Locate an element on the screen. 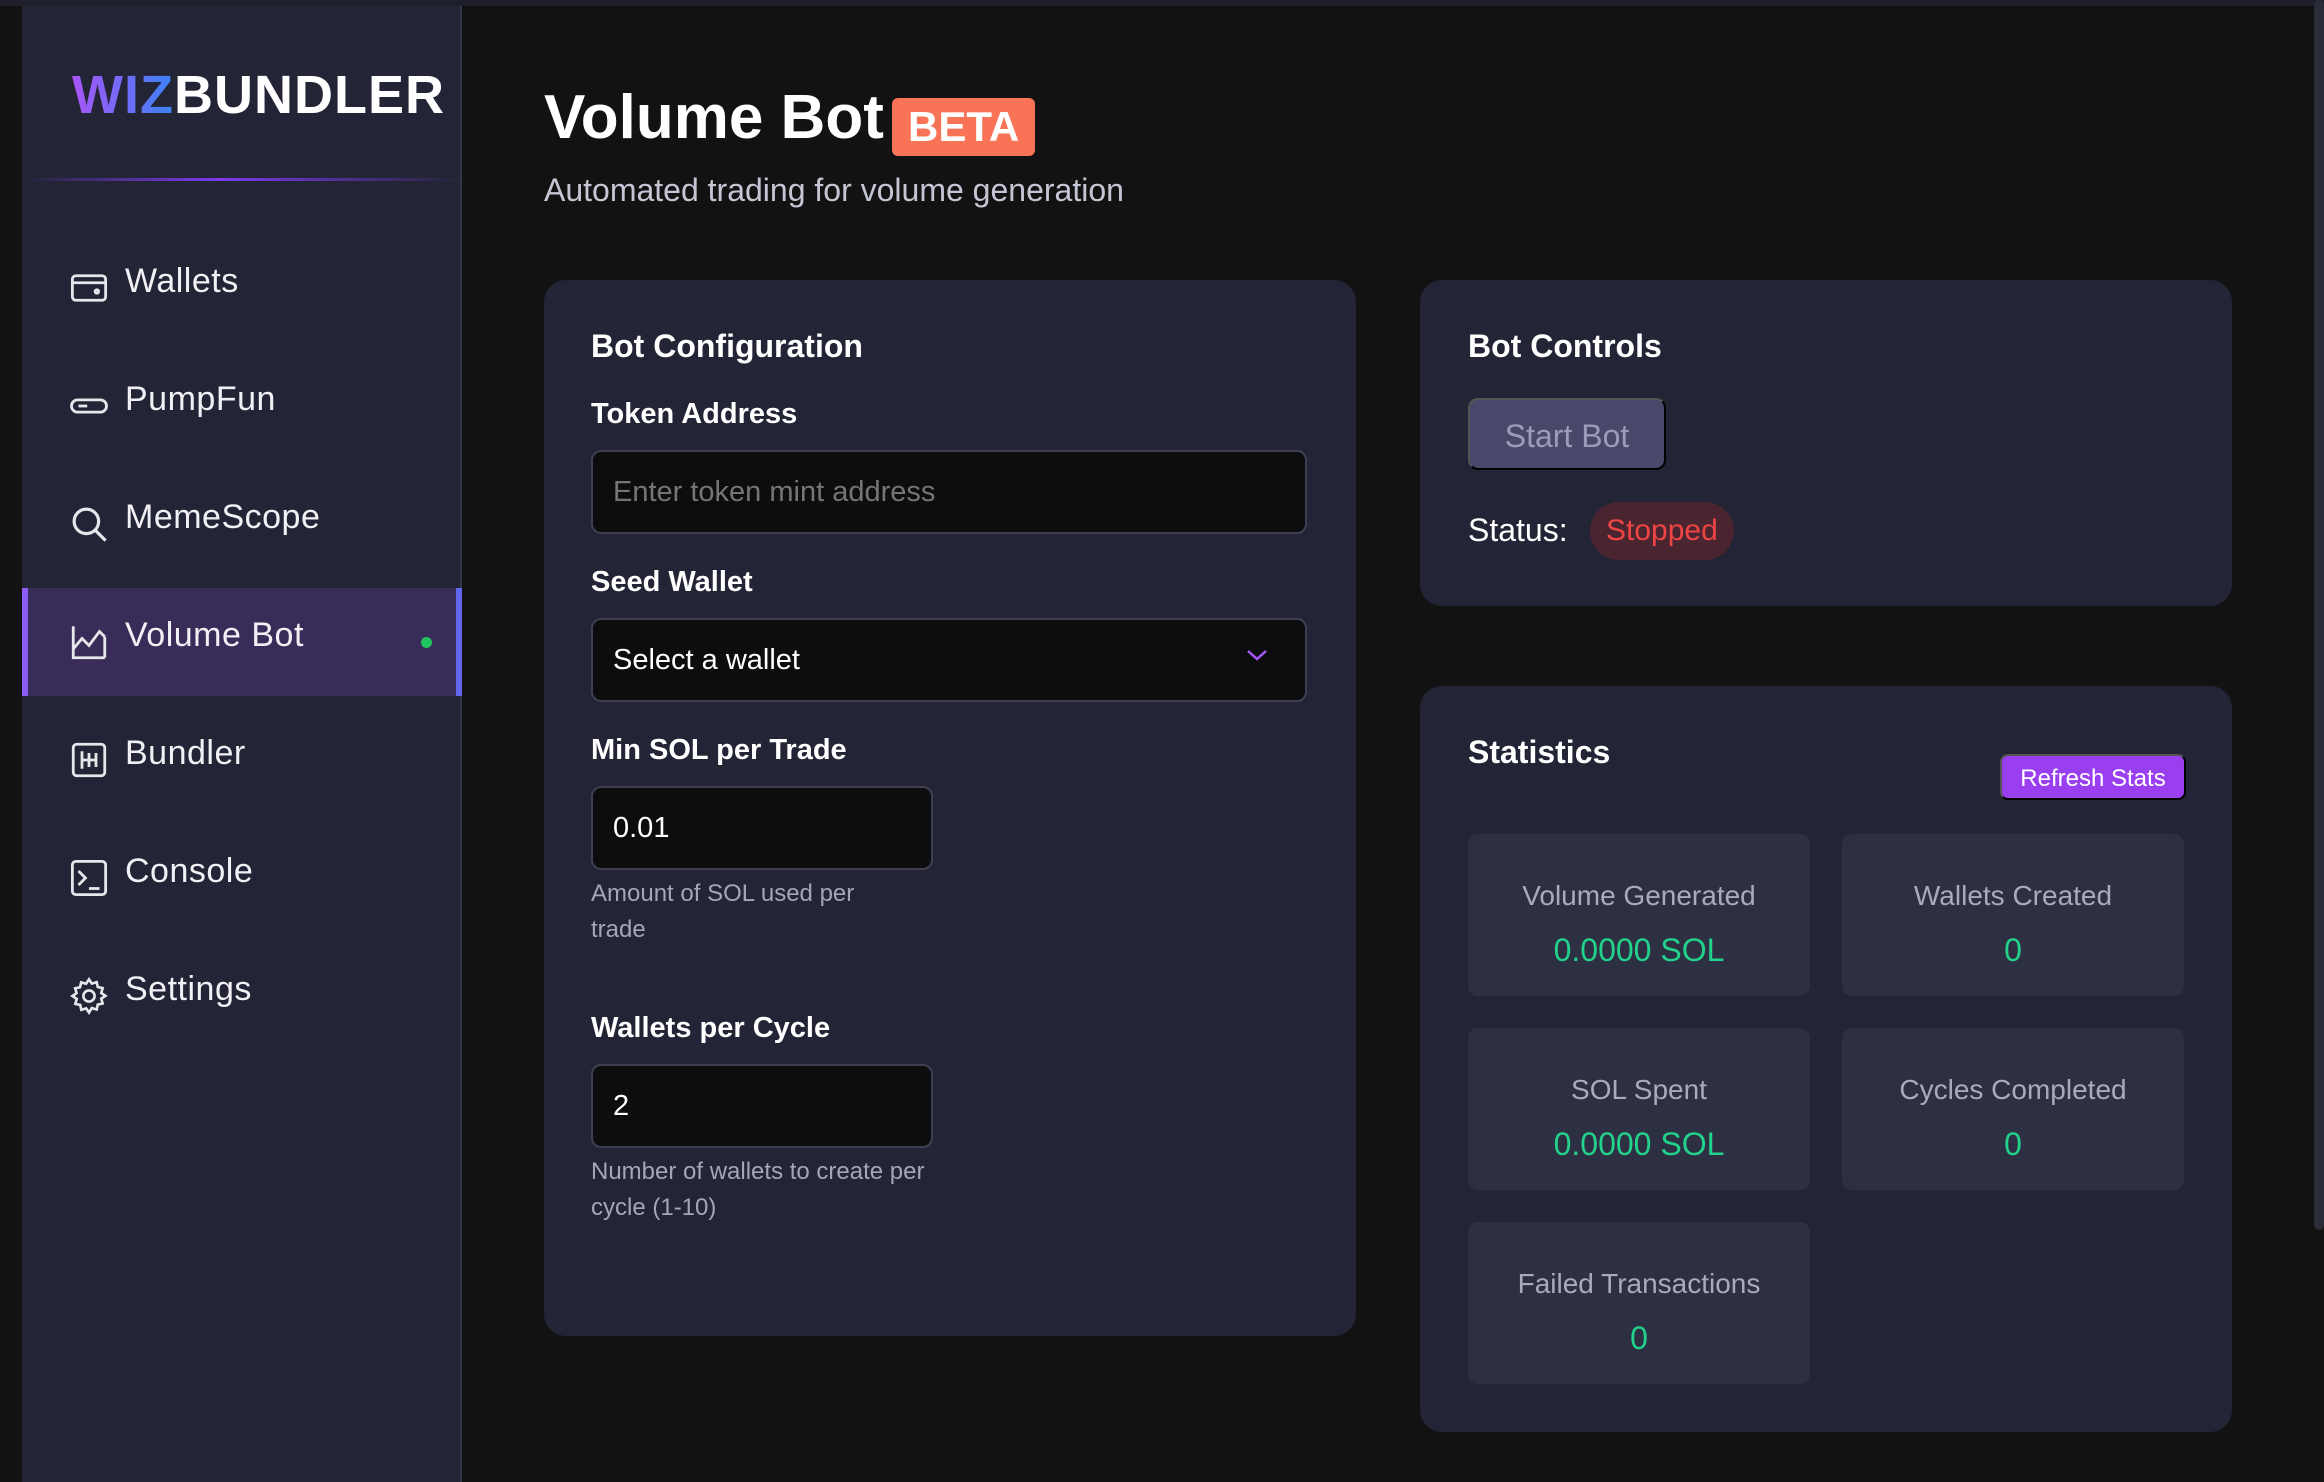 The image size is (2324, 1482). page-title: Volume Bot is located at coordinates (714, 117).